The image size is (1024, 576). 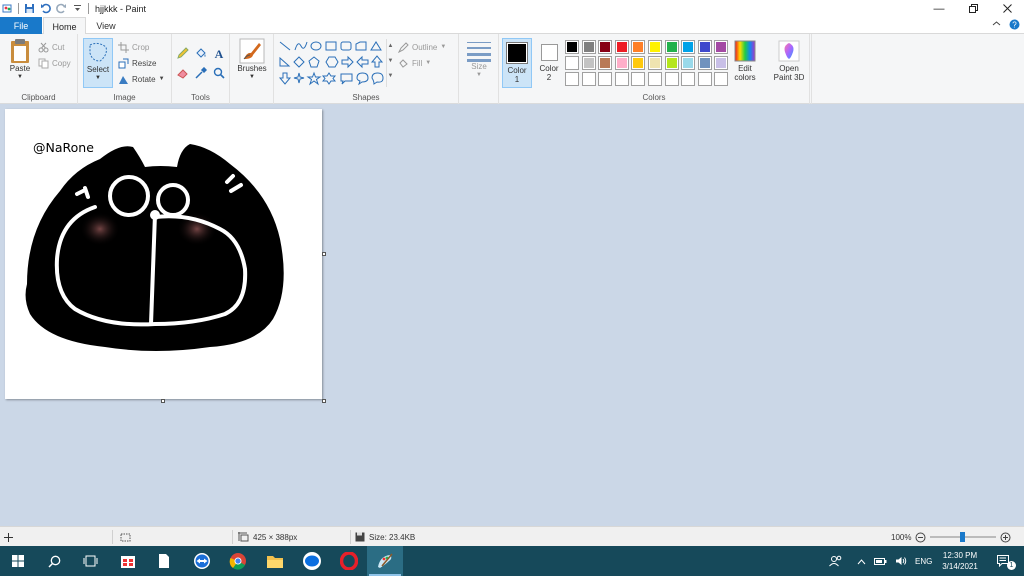 I want to click on zoom-slider-thumb, so click(x=963, y=537).